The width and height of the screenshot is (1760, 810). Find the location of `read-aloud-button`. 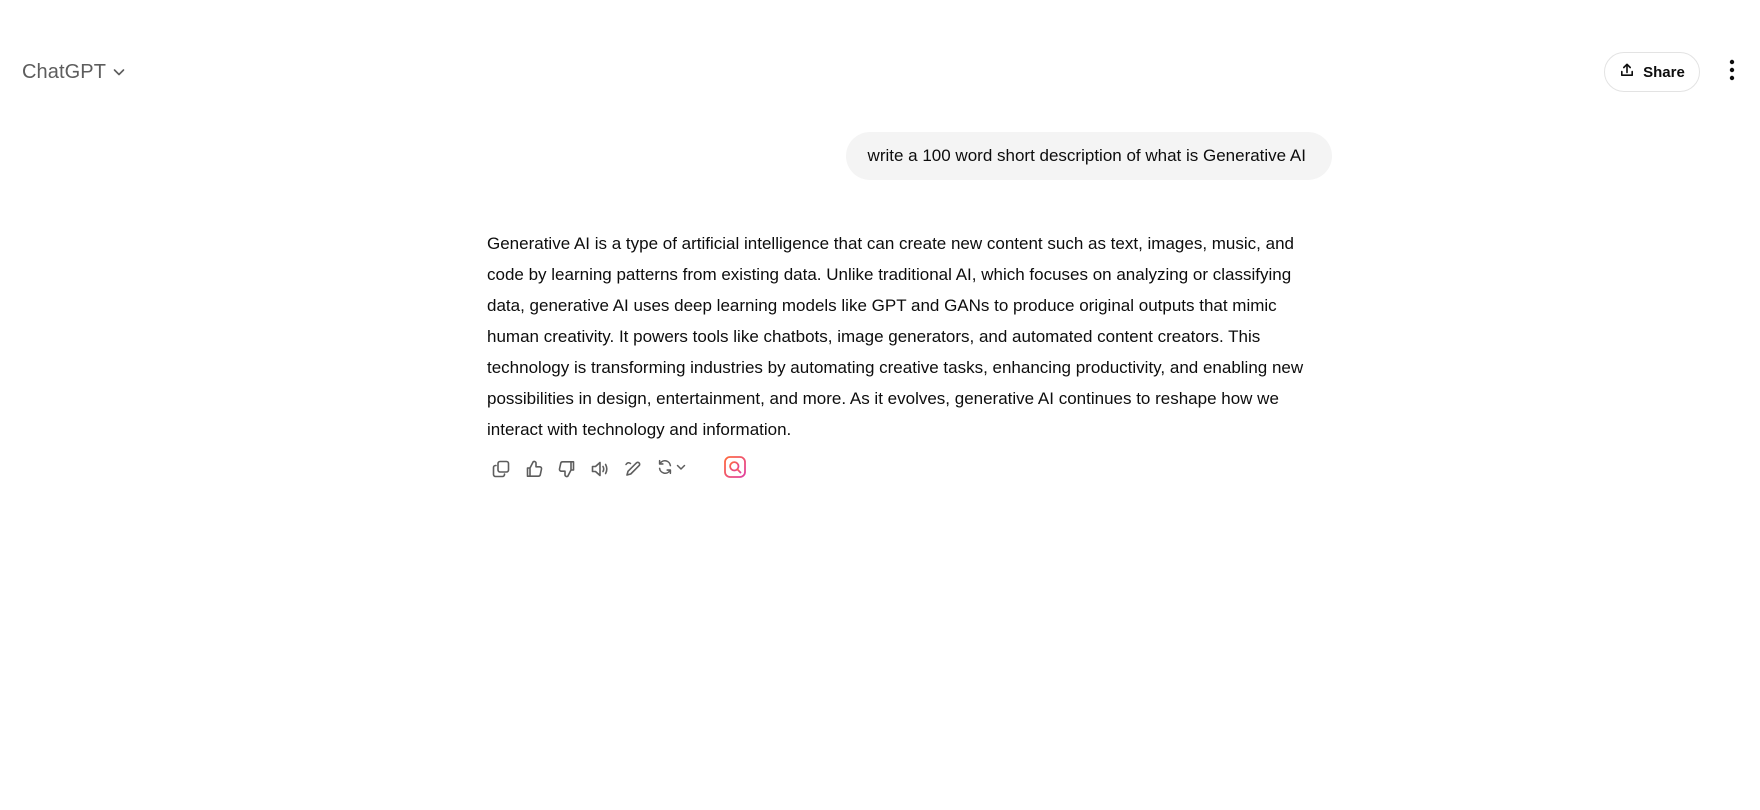

read-aloud-button is located at coordinates (599, 469).